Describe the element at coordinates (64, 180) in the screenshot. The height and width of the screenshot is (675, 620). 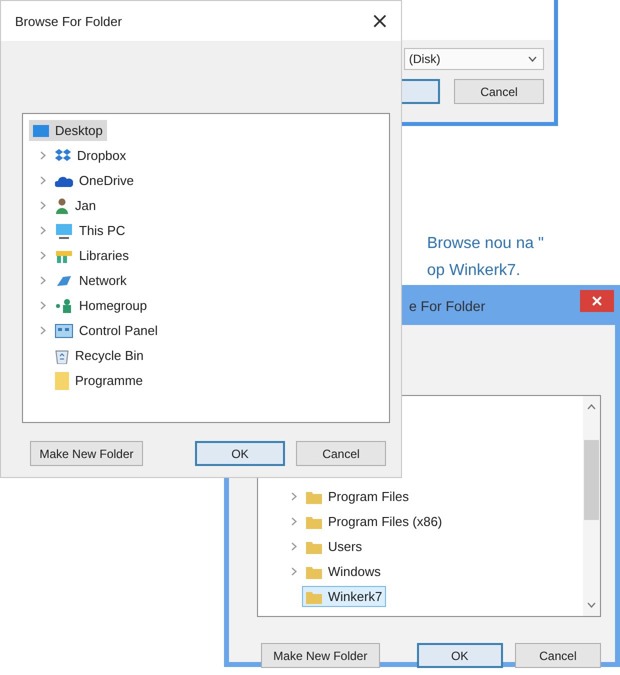
I see `cloud-icon` at that location.